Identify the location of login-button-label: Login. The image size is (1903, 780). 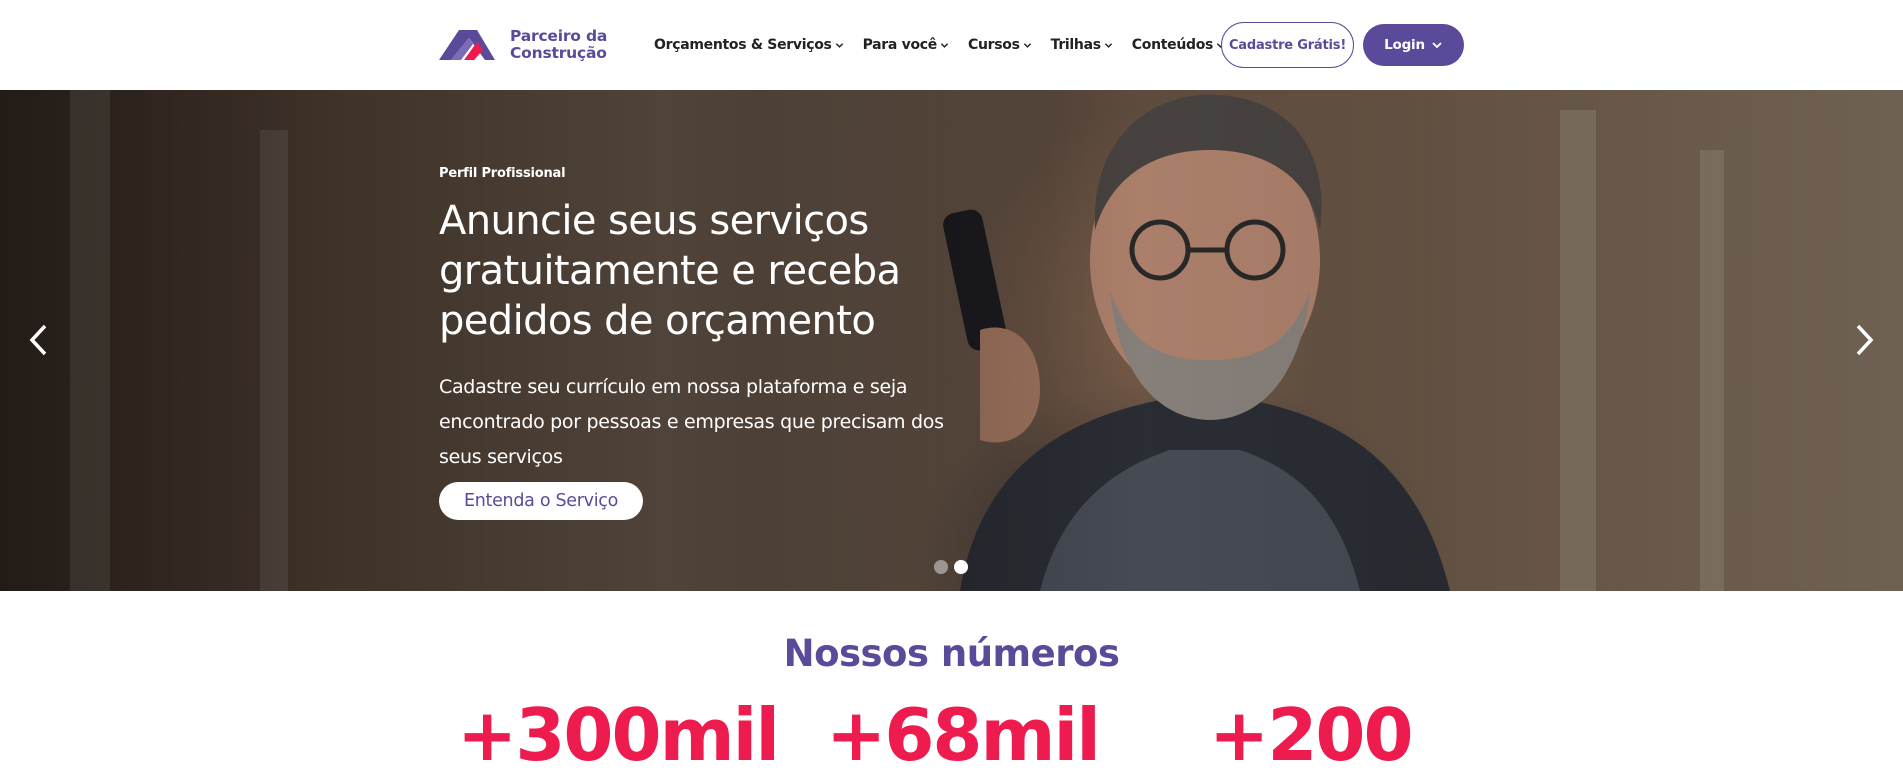
(1404, 45).